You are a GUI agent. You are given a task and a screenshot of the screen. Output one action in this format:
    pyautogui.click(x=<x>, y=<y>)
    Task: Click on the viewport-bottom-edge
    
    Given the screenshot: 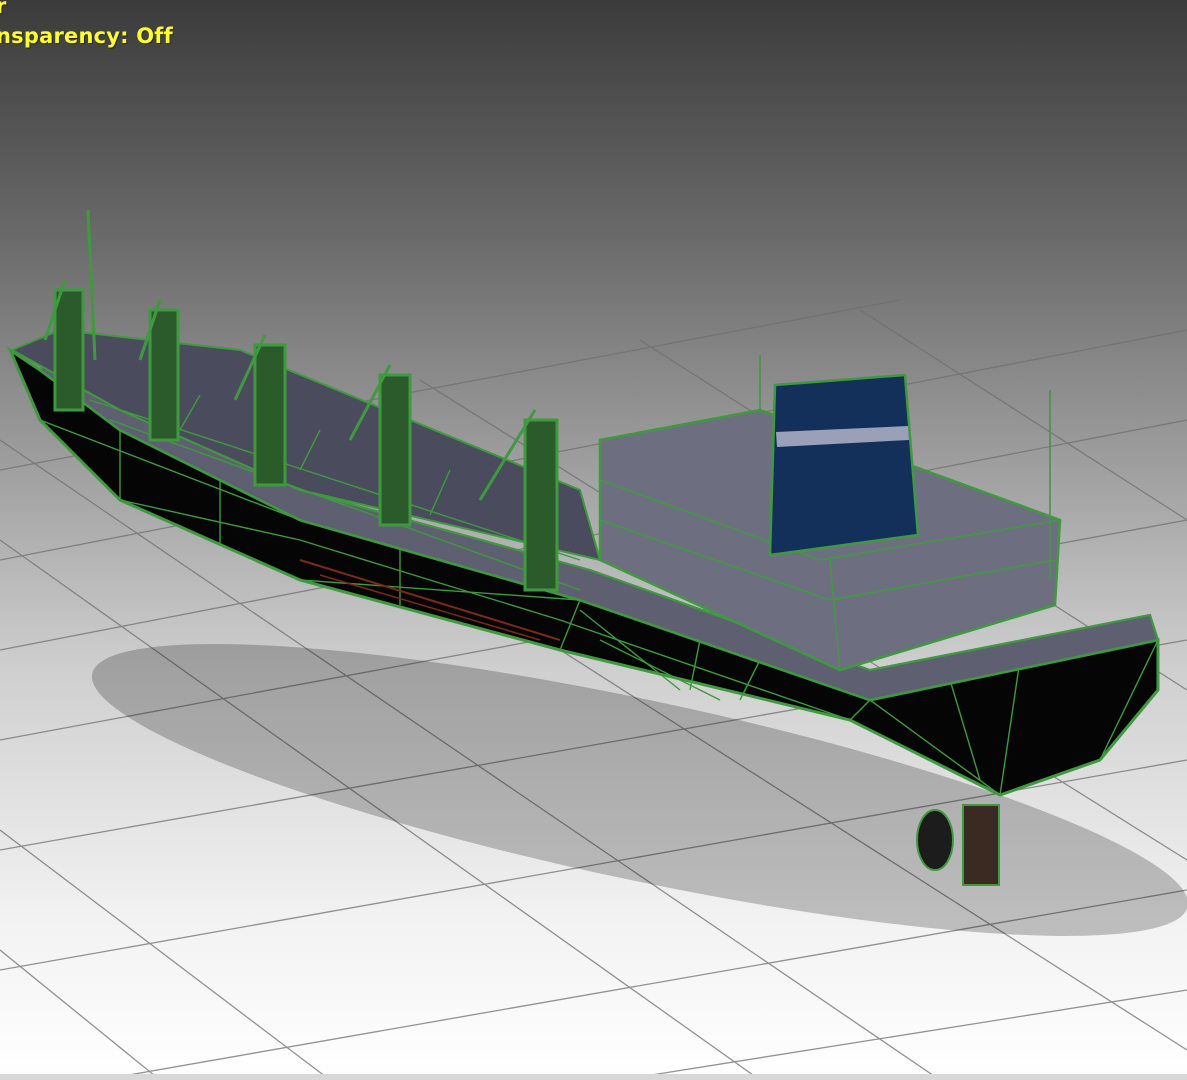 What is the action you would take?
    pyautogui.click(x=593, y=1077)
    